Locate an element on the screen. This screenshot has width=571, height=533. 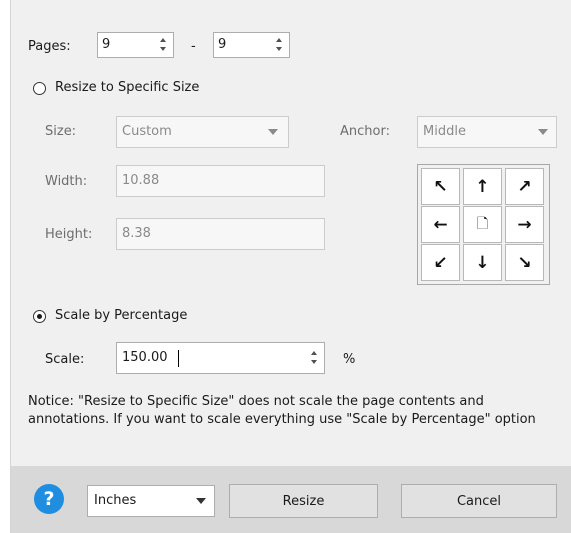
resize-radio is located at coordinates (39, 88).